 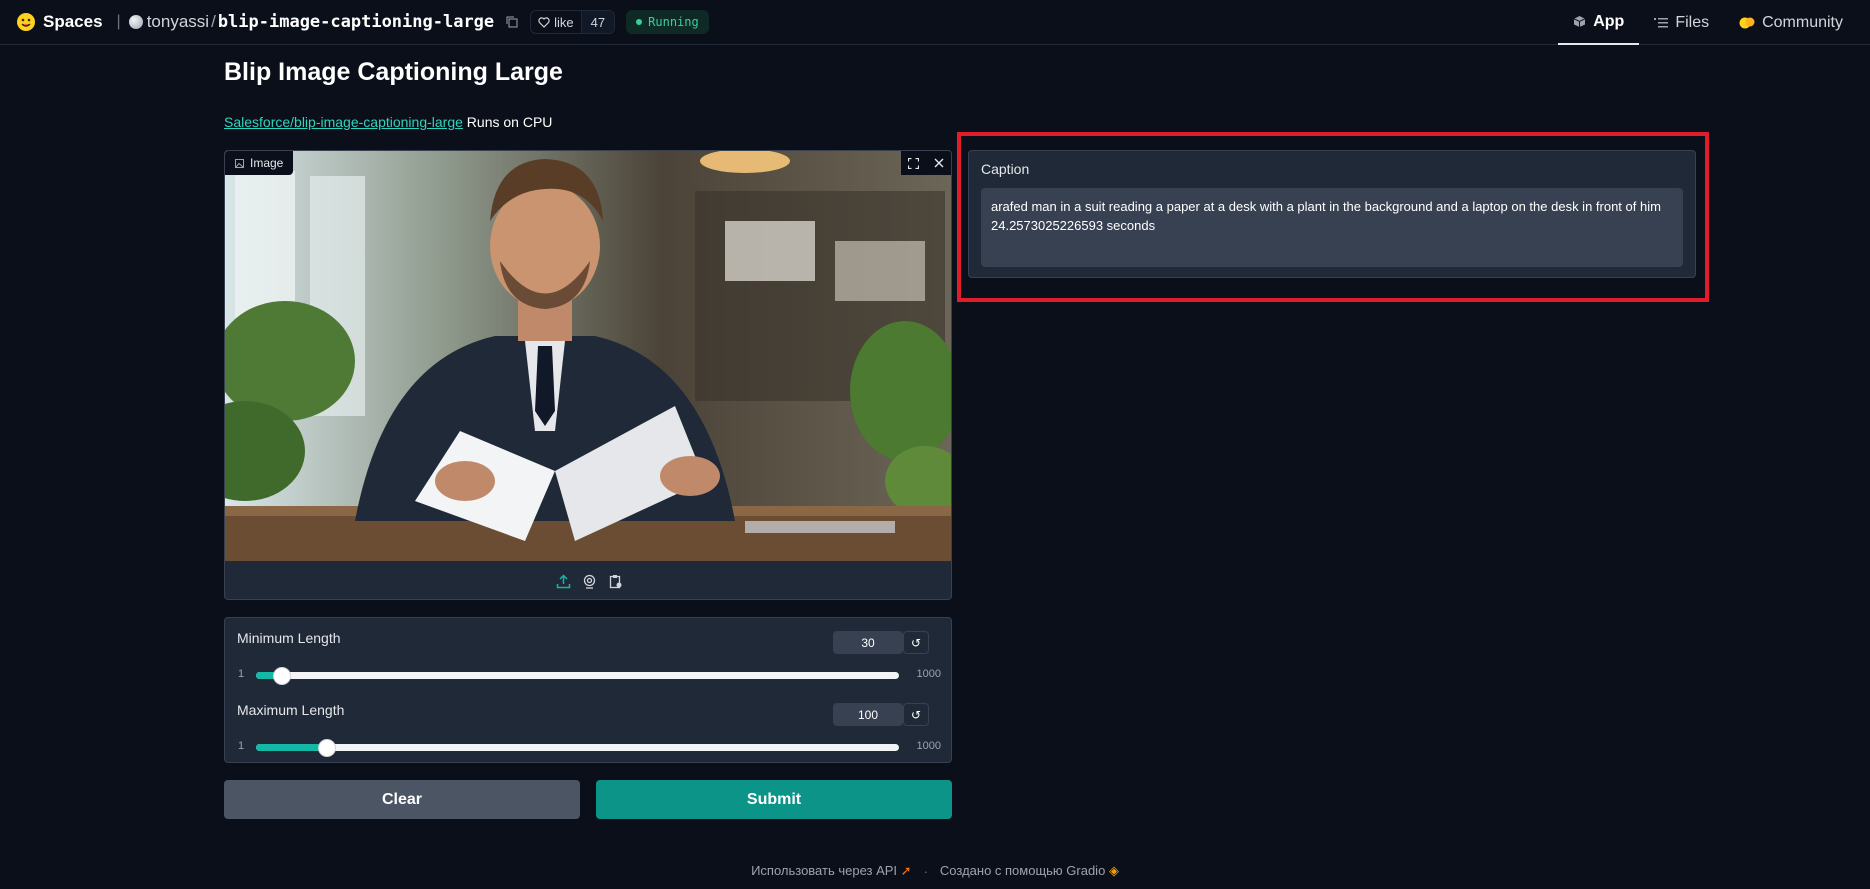 I want to click on caption-label: Caption, so click(x=1005, y=169).